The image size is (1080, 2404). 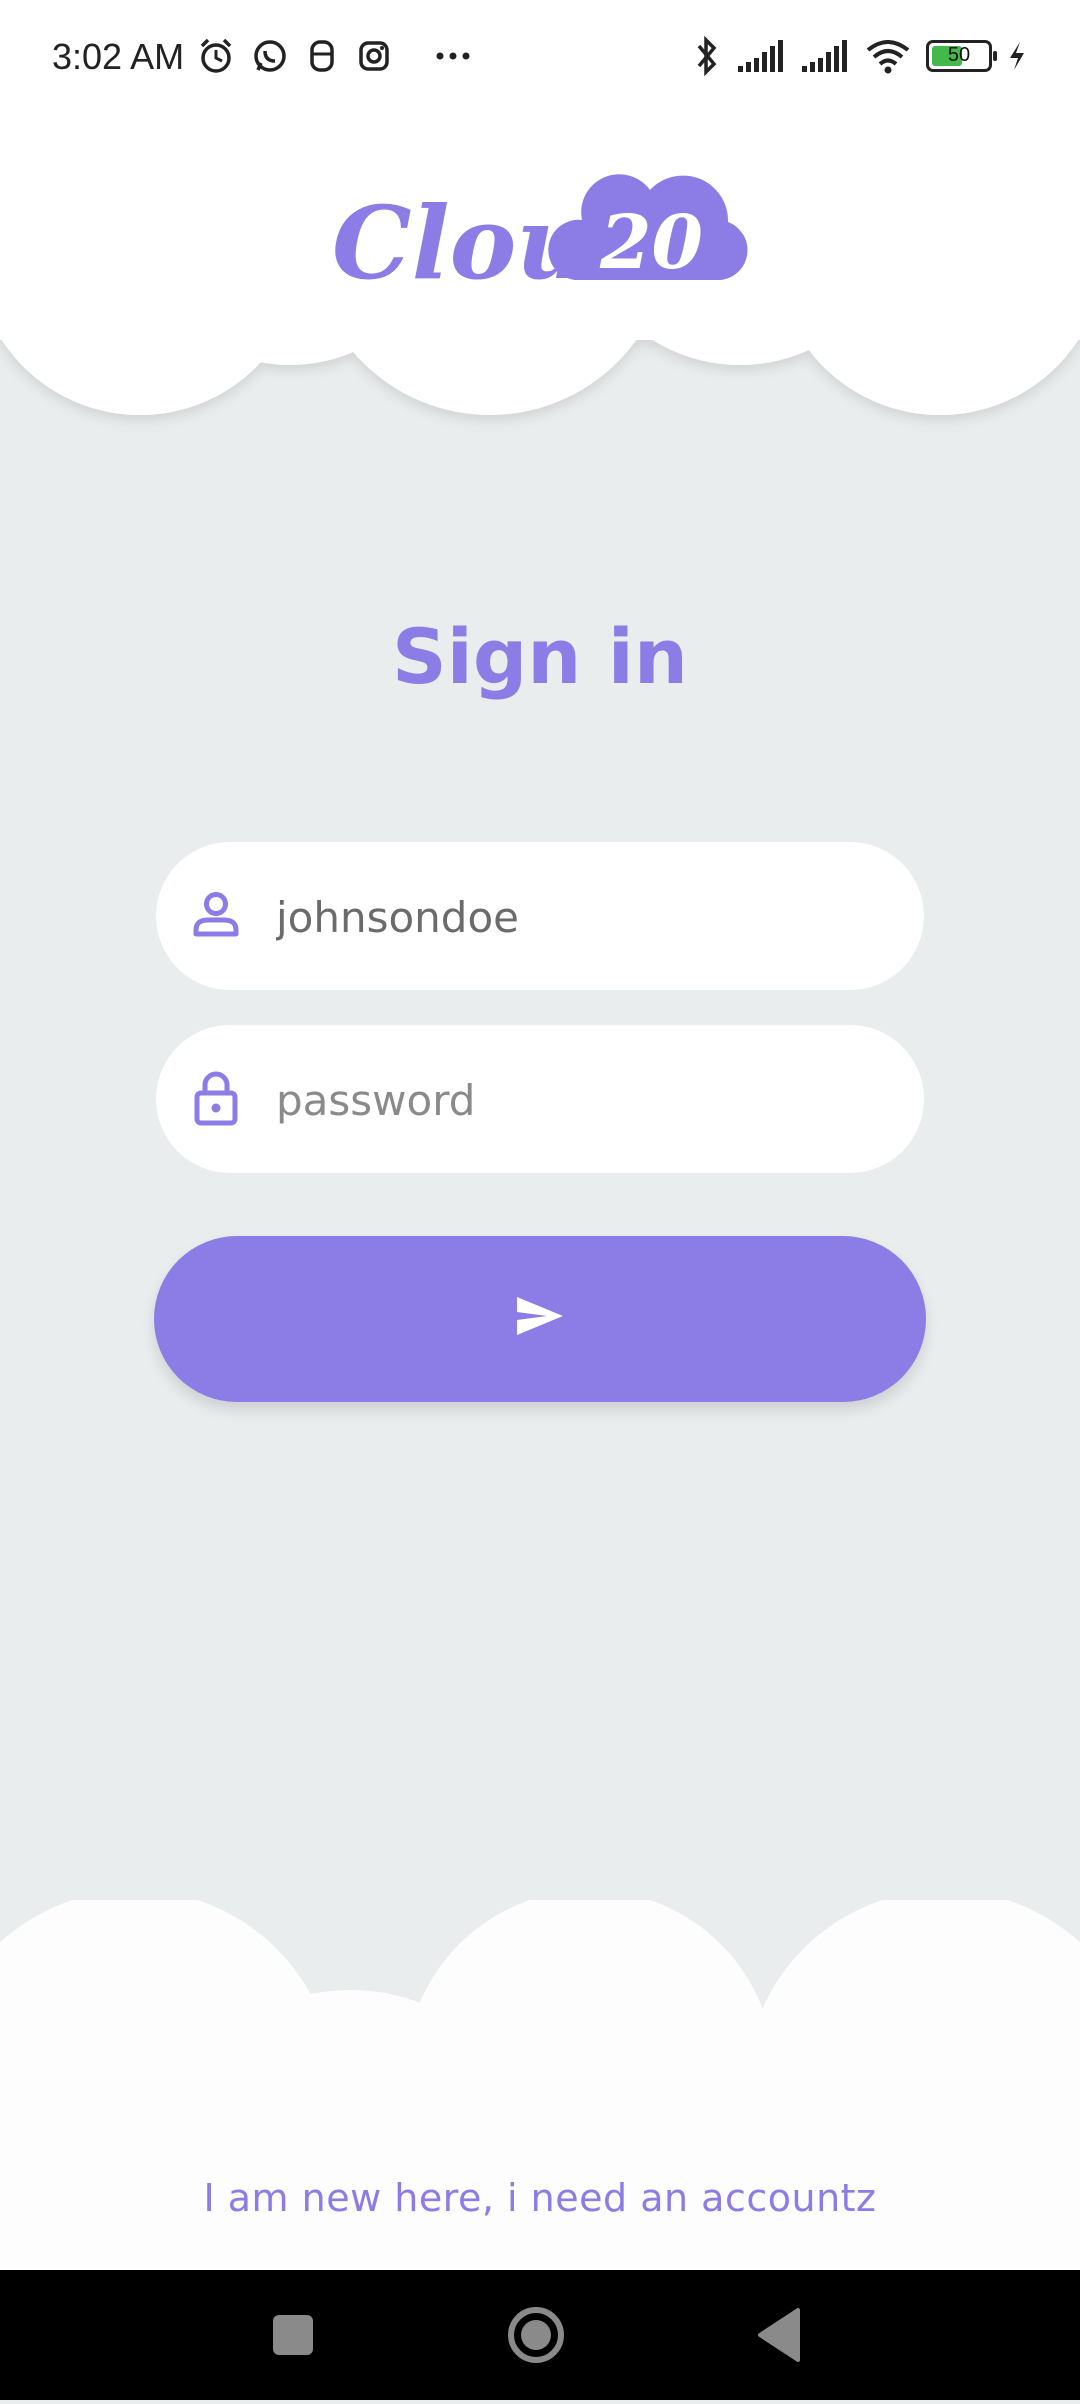 I want to click on triangle-back-icon, so click(x=779, y=2335).